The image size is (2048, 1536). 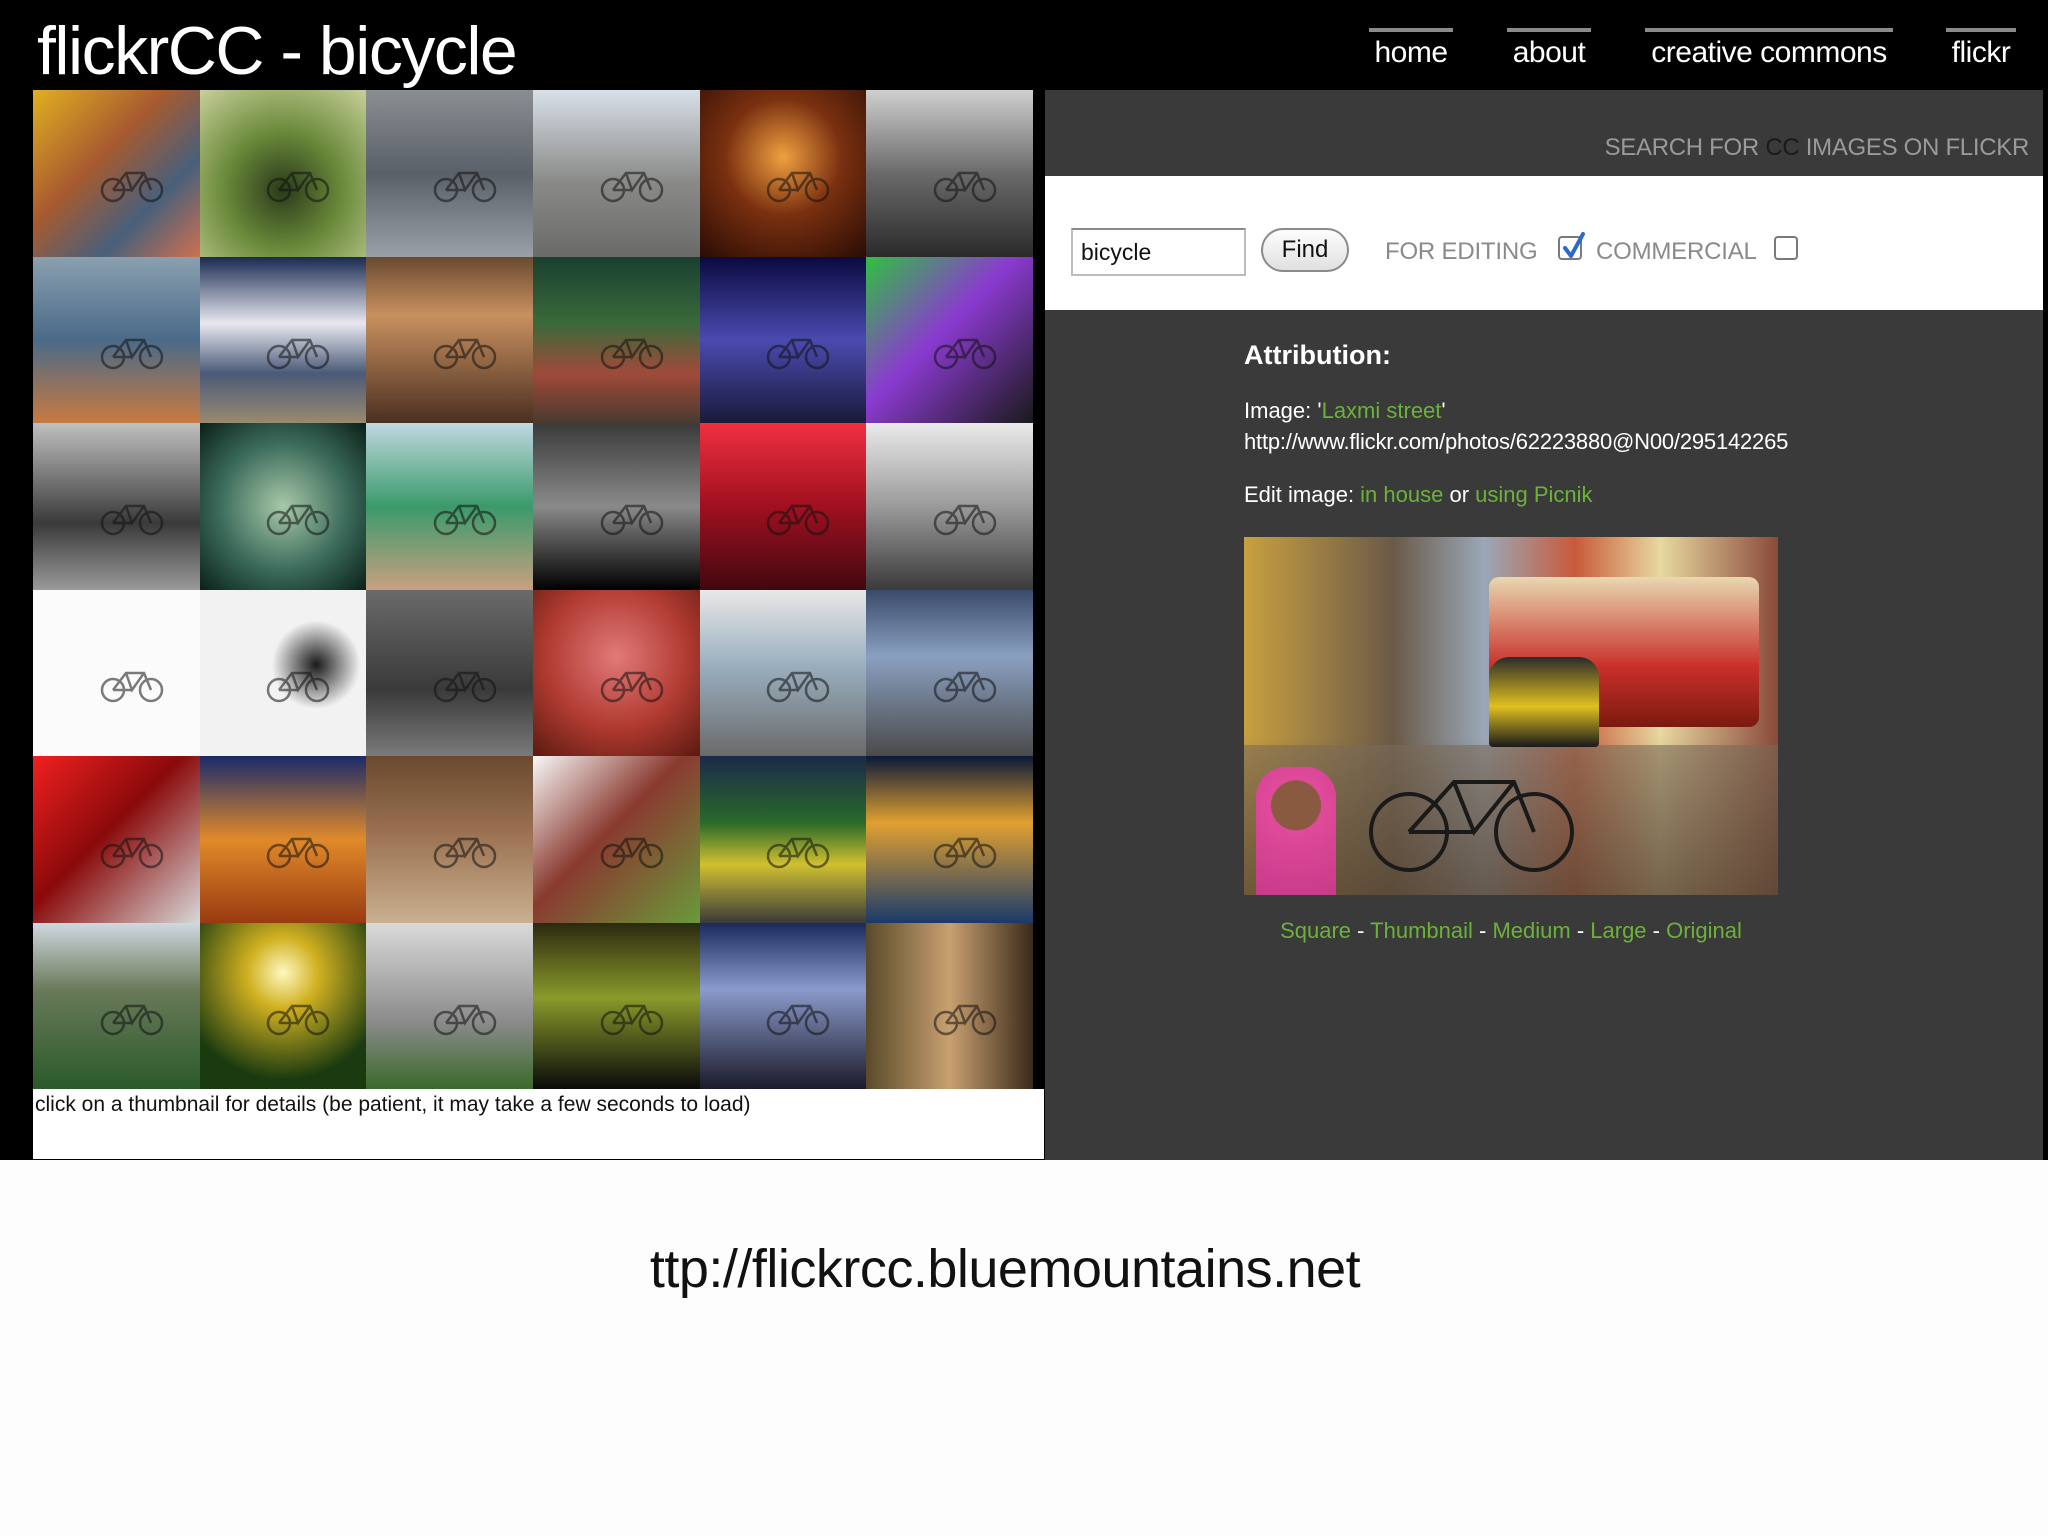 I want to click on search-heading: SEARCH FOR CC IMAGES ON FLICKR, so click(x=1817, y=148).